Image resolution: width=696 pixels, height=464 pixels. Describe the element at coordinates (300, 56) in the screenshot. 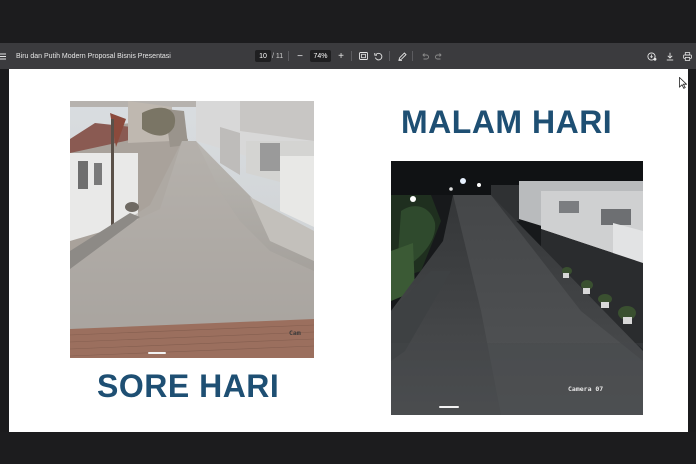

I see `zoom-out-button: −` at that location.